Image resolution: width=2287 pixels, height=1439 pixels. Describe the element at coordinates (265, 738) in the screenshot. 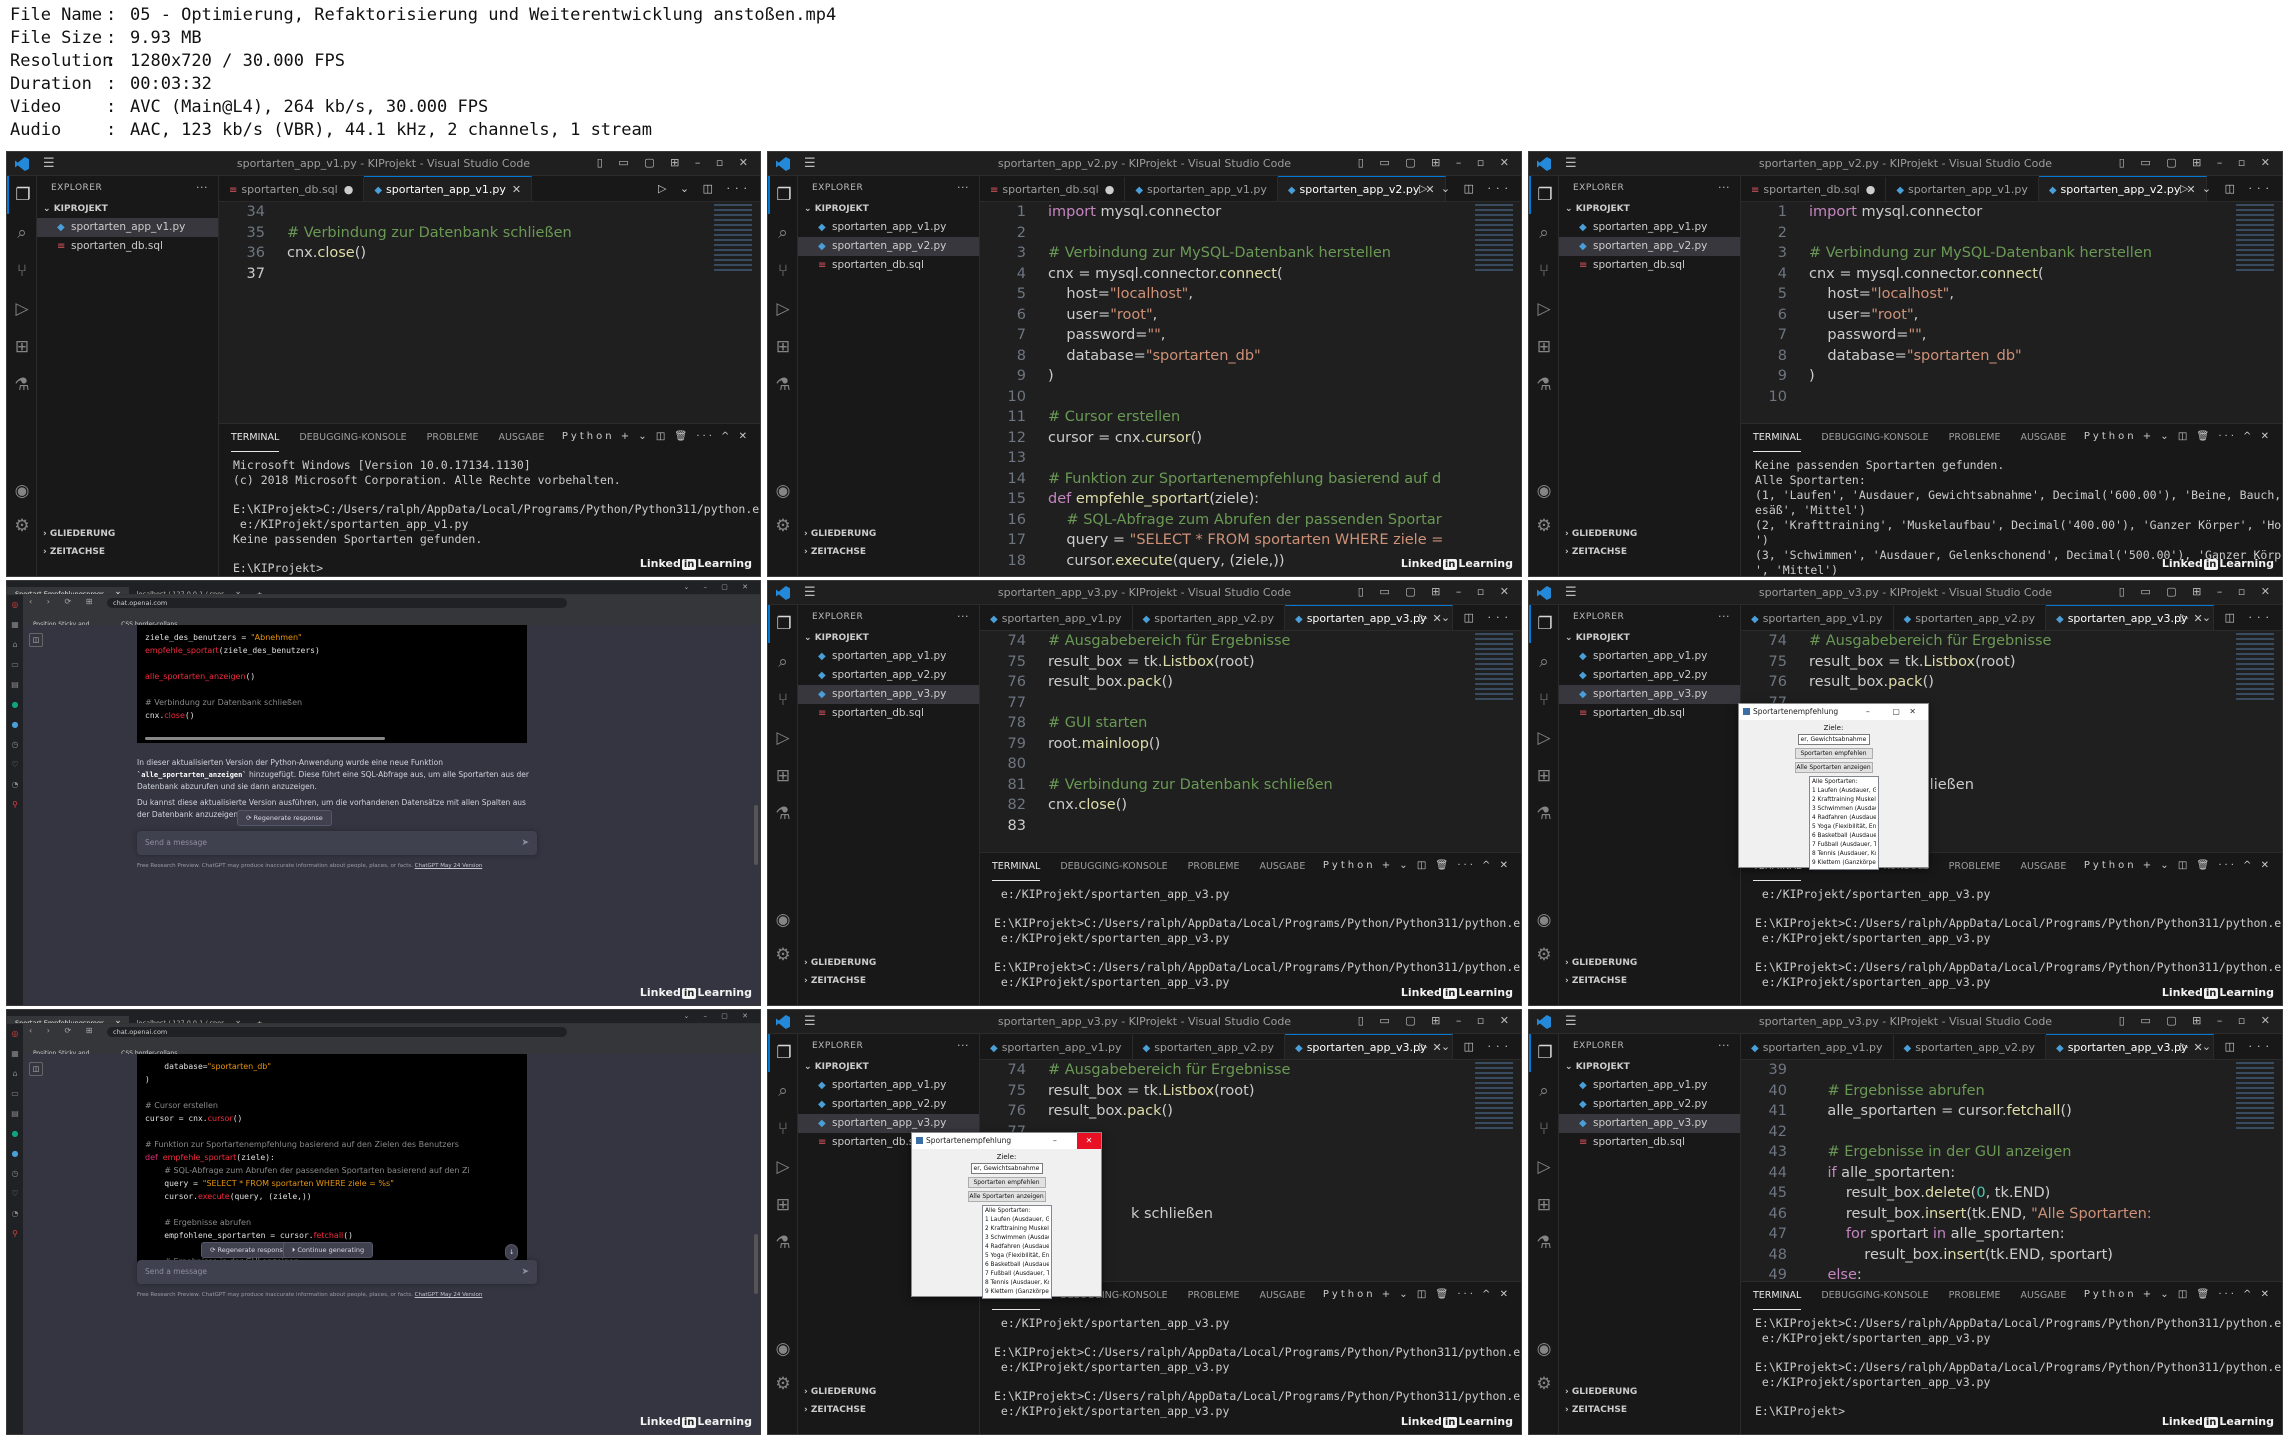

I see `code-scrollbar` at that location.